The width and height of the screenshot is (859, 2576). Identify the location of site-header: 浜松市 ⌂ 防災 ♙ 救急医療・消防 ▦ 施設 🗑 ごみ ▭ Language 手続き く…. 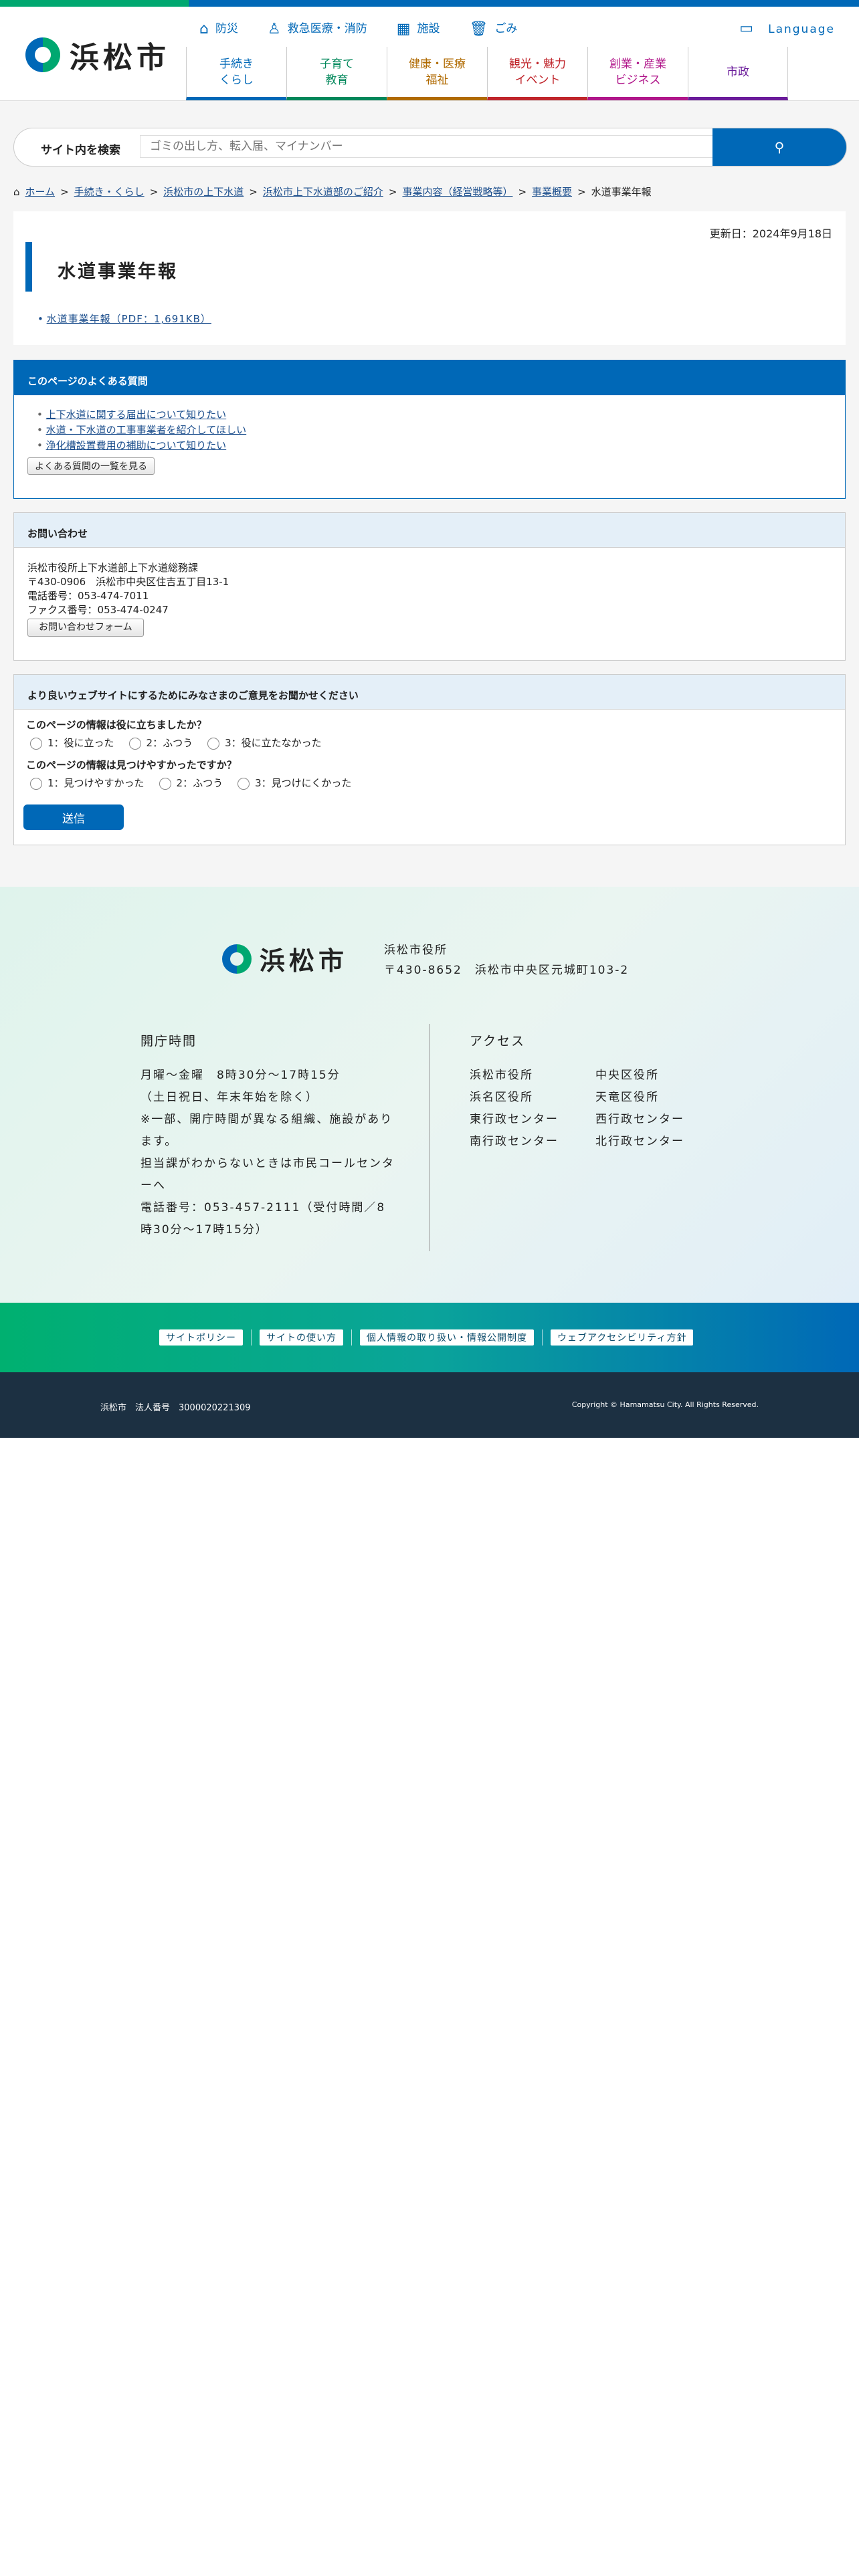
(429, 54).